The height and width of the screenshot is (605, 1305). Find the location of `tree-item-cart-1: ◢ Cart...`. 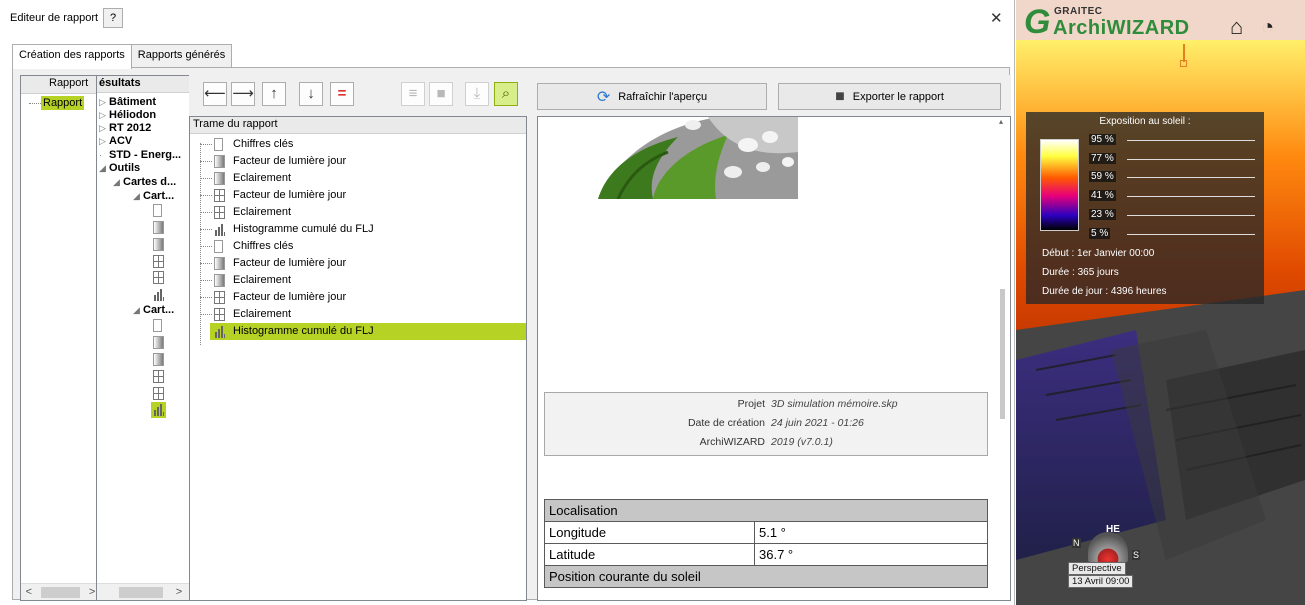

tree-item-cart-1: ◢ Cart... is located at coordinates (153, 196).